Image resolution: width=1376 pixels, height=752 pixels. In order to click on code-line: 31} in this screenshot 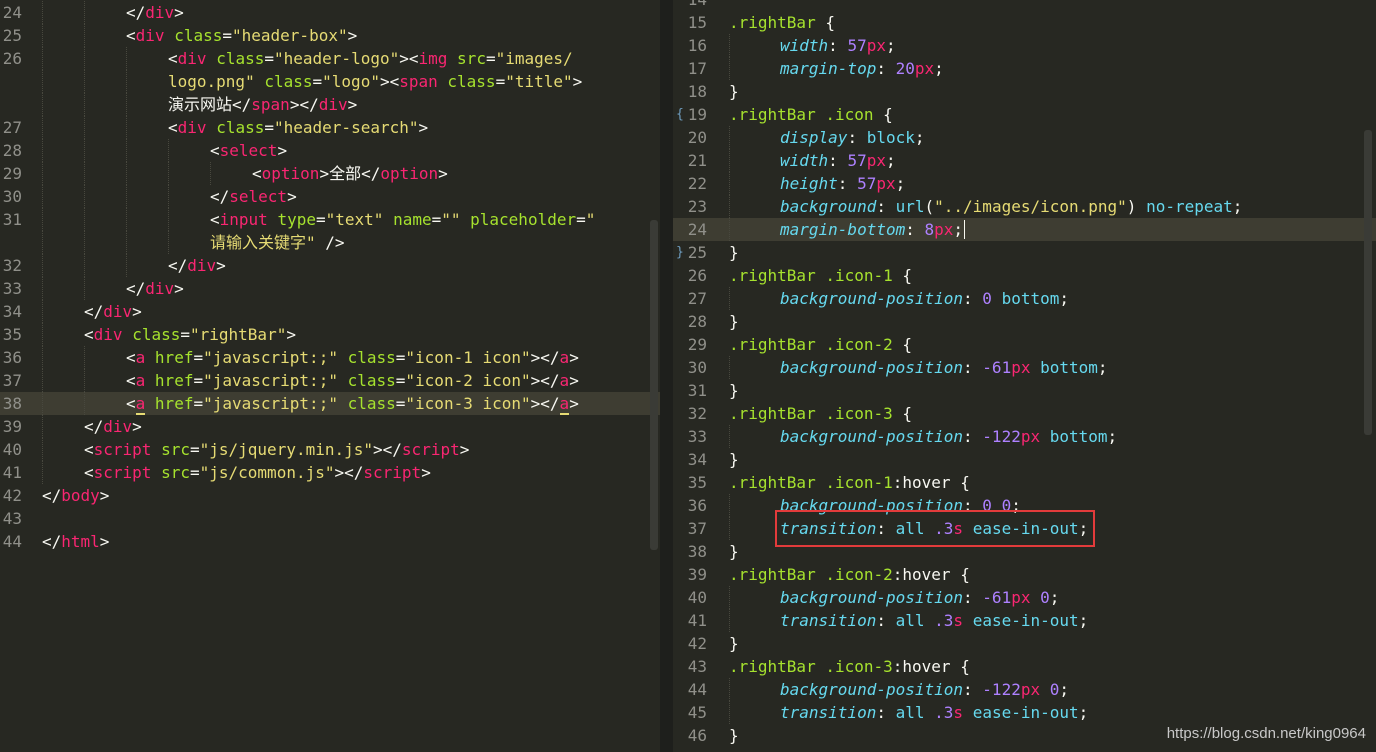, I will do `click(1024, 390)`.